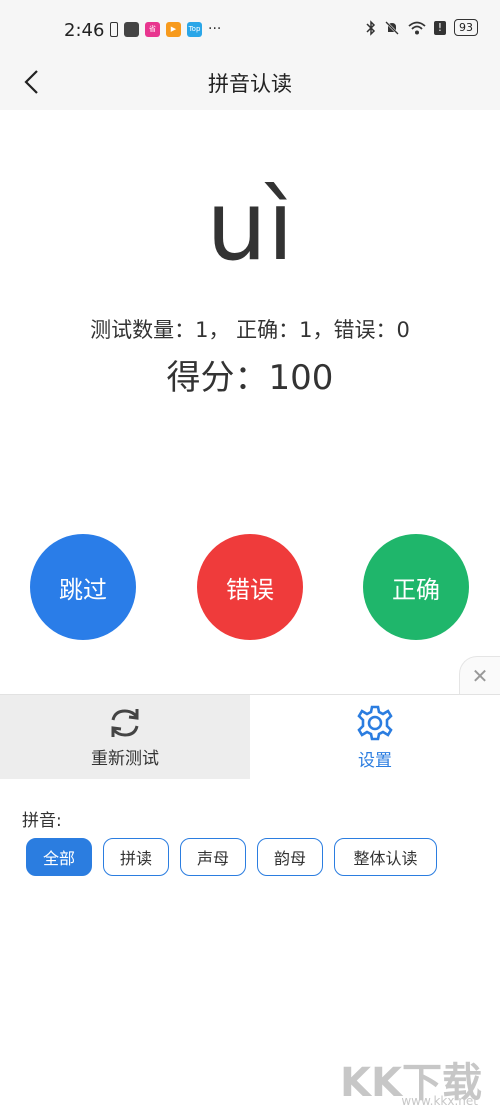 This screenshot has height=1111, width=500. Describe the element at coordinates (466, 27) in the screenshot. I see `battery-indicator: 93` at that location.